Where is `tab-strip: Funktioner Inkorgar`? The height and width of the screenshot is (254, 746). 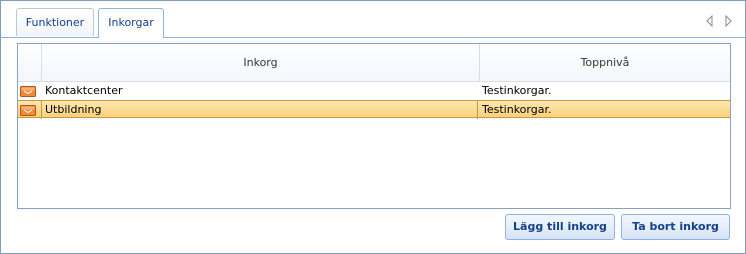 tab-strip: Funktioner Inkorgar is located at coordinates (373, 19).